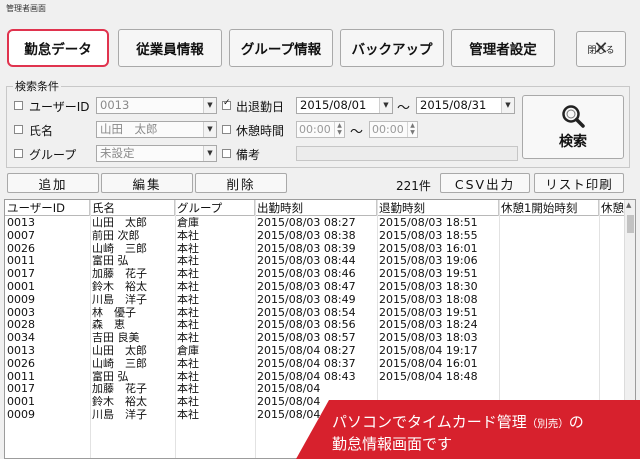 Image resolution: width=640 pixels, height=459 pixels. What do you see at coordinates (453, 105) in the screenshot?
I see `date-to-value: 2015/08/31` at bounding box center [453, 105].